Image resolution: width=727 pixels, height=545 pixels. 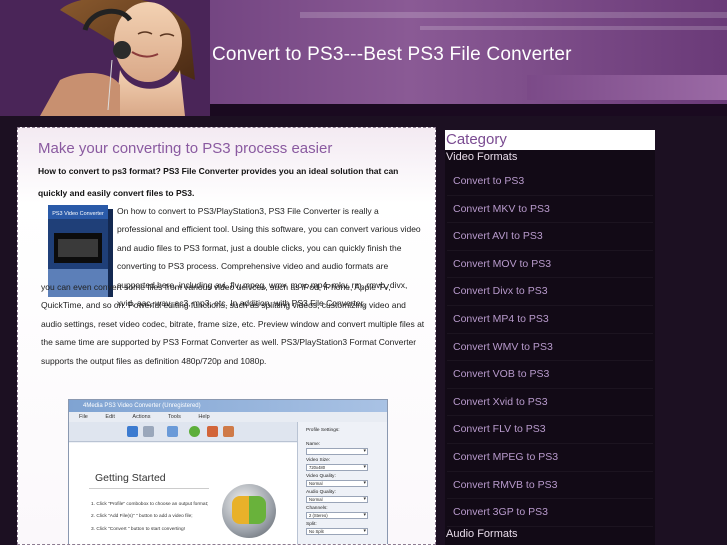 What do you see at coordinates (321, 492) in the screenshot?
I see `audio-quality-label: Audio Quality:` at bounding box center [321, 492].